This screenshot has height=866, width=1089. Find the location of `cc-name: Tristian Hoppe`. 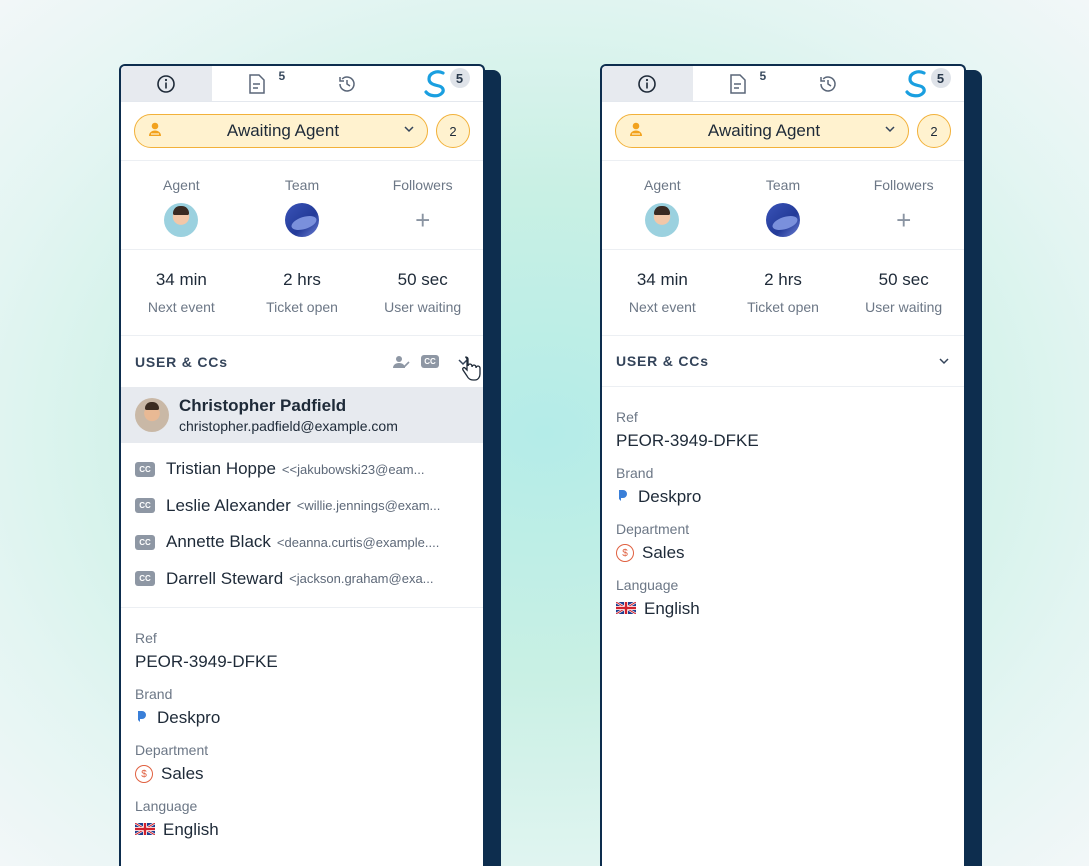

cc-name: Tristian Hoppe is located at coordinates (221, 469).